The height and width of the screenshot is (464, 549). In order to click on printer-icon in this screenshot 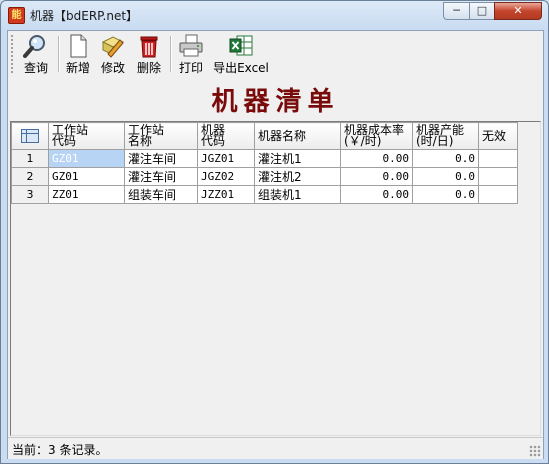, I will do `click(191, 46)`.